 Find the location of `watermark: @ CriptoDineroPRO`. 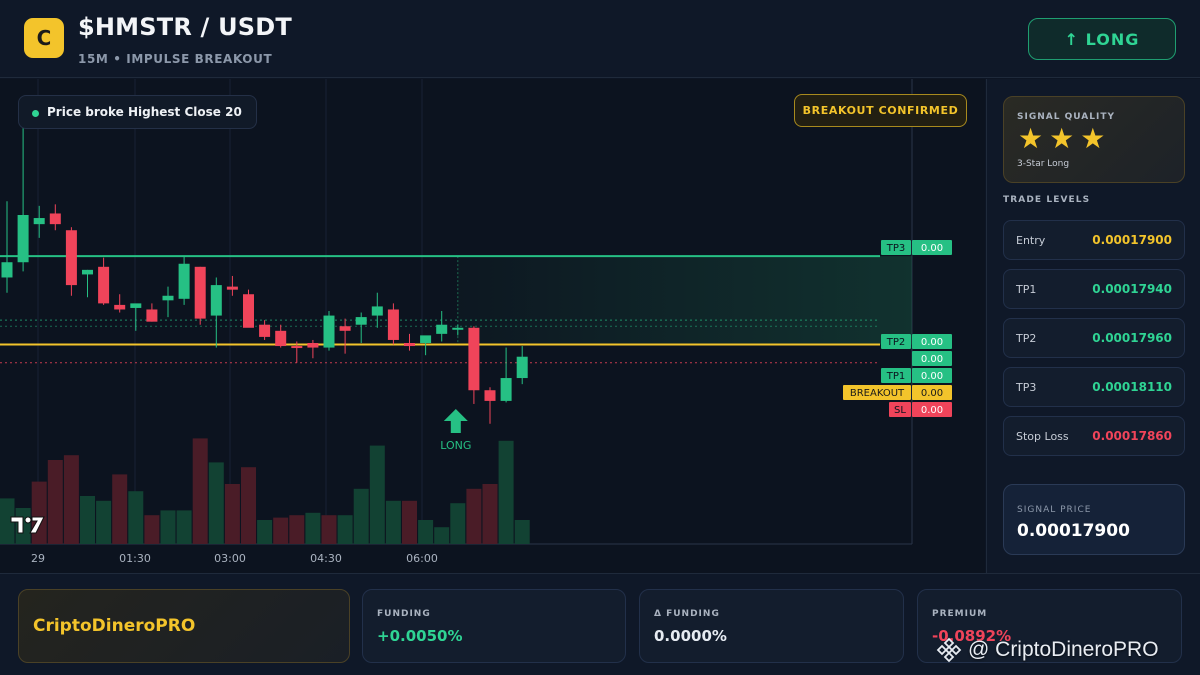

watermark: @ CriptoDineroPRO is located at coordinates (1047, 650).